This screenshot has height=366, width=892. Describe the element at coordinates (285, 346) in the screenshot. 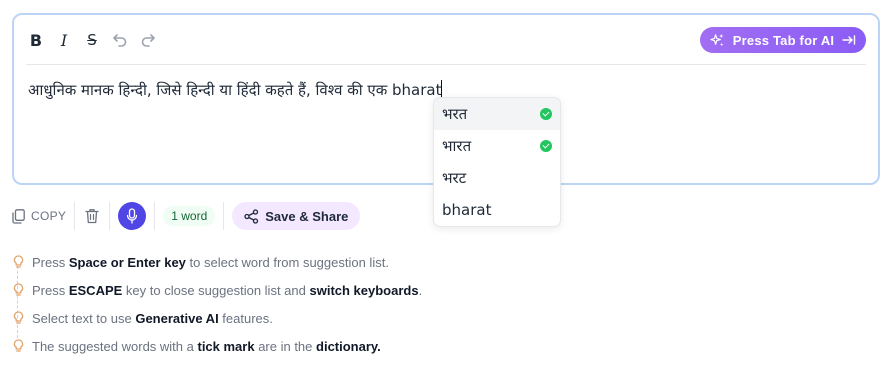

I see `tip-text-part: are in the` at that location.